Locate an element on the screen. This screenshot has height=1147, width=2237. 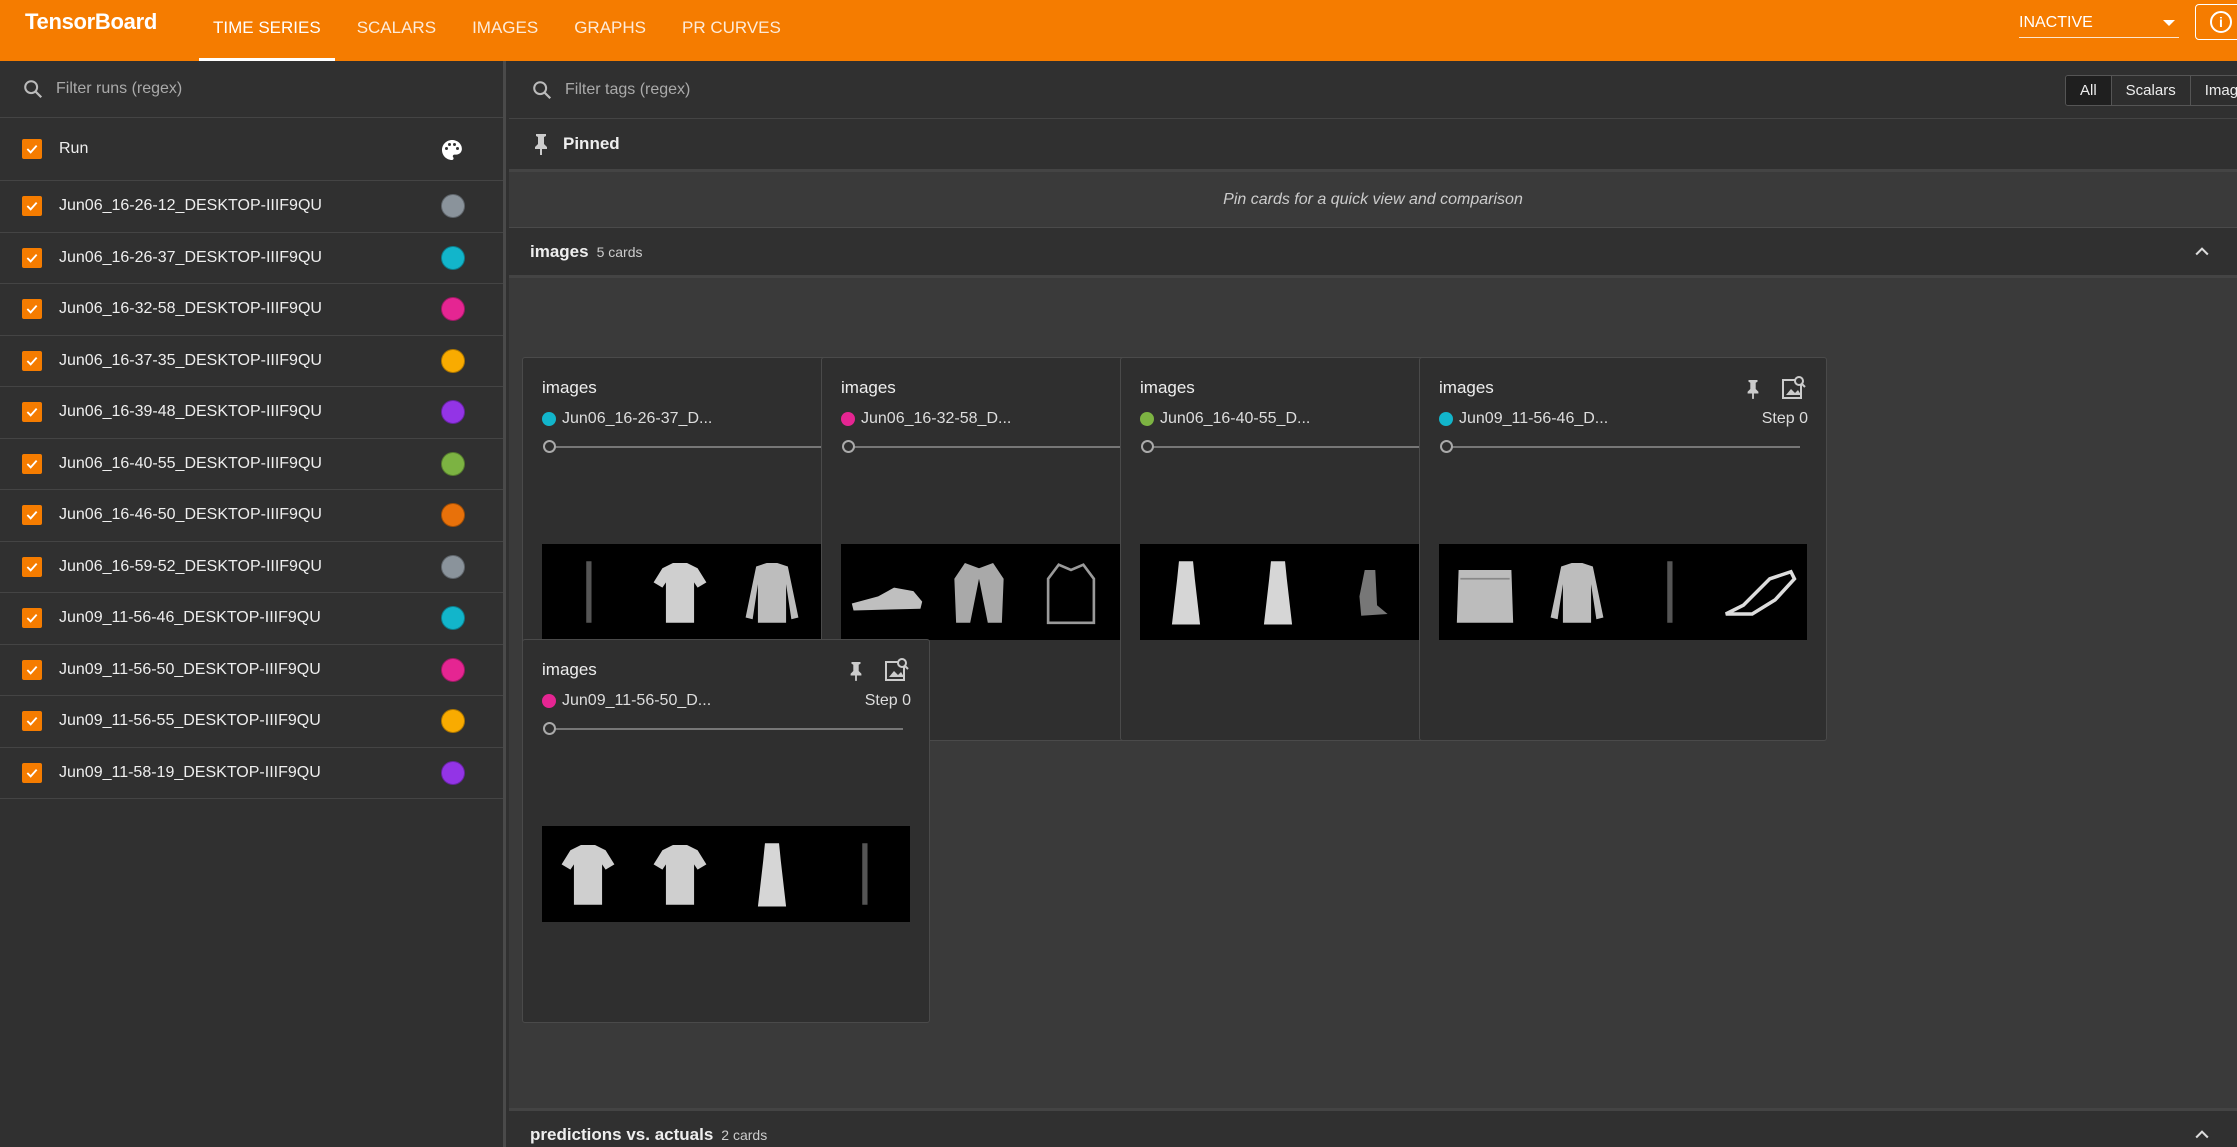
group-card-count: 5 cards is located at coordinates (619, 251).